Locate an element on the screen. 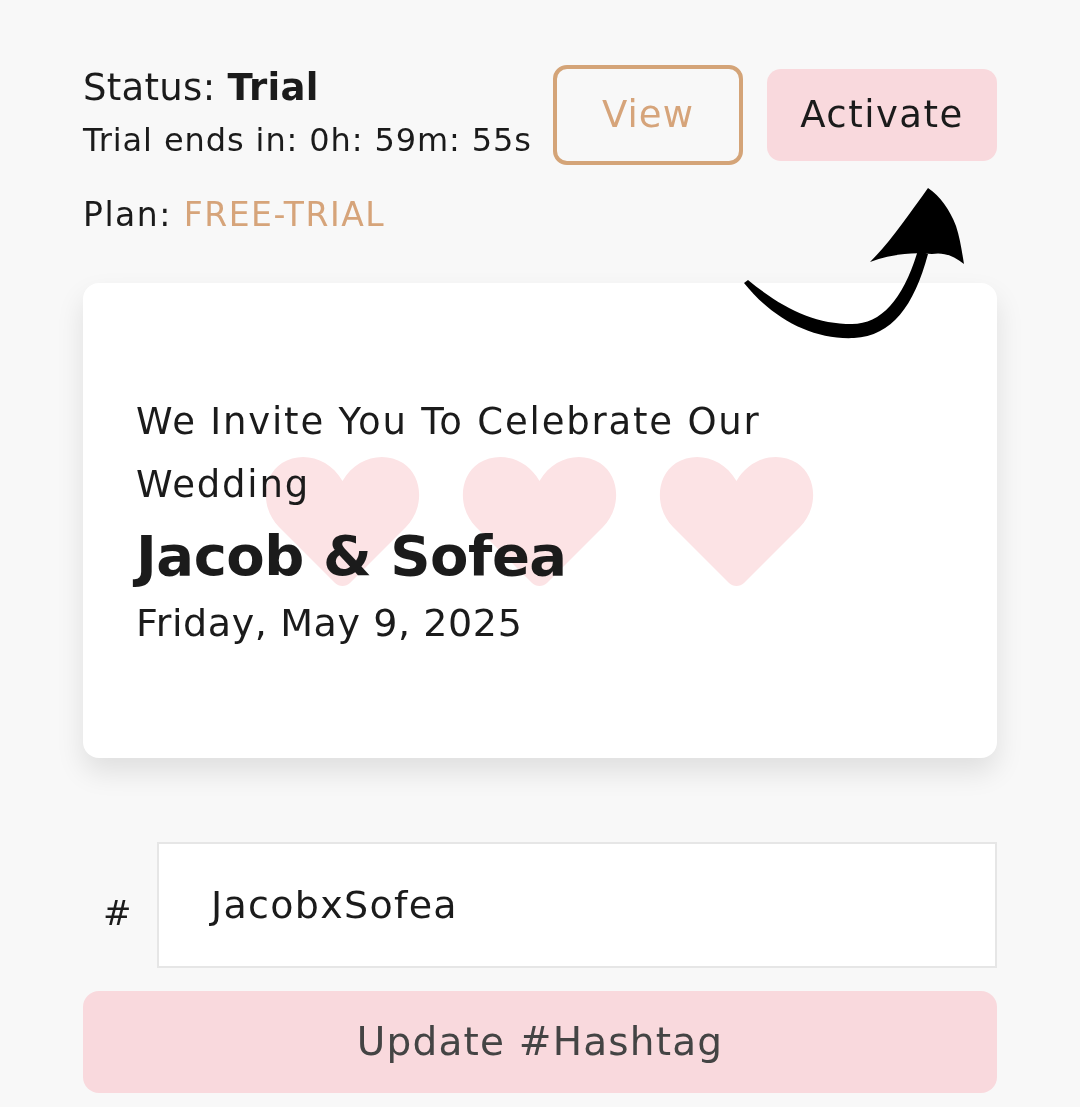 This screenshot has height=1107, width=1080. hashtag-input: JacobxSofea is located at coordinates (577, 905).